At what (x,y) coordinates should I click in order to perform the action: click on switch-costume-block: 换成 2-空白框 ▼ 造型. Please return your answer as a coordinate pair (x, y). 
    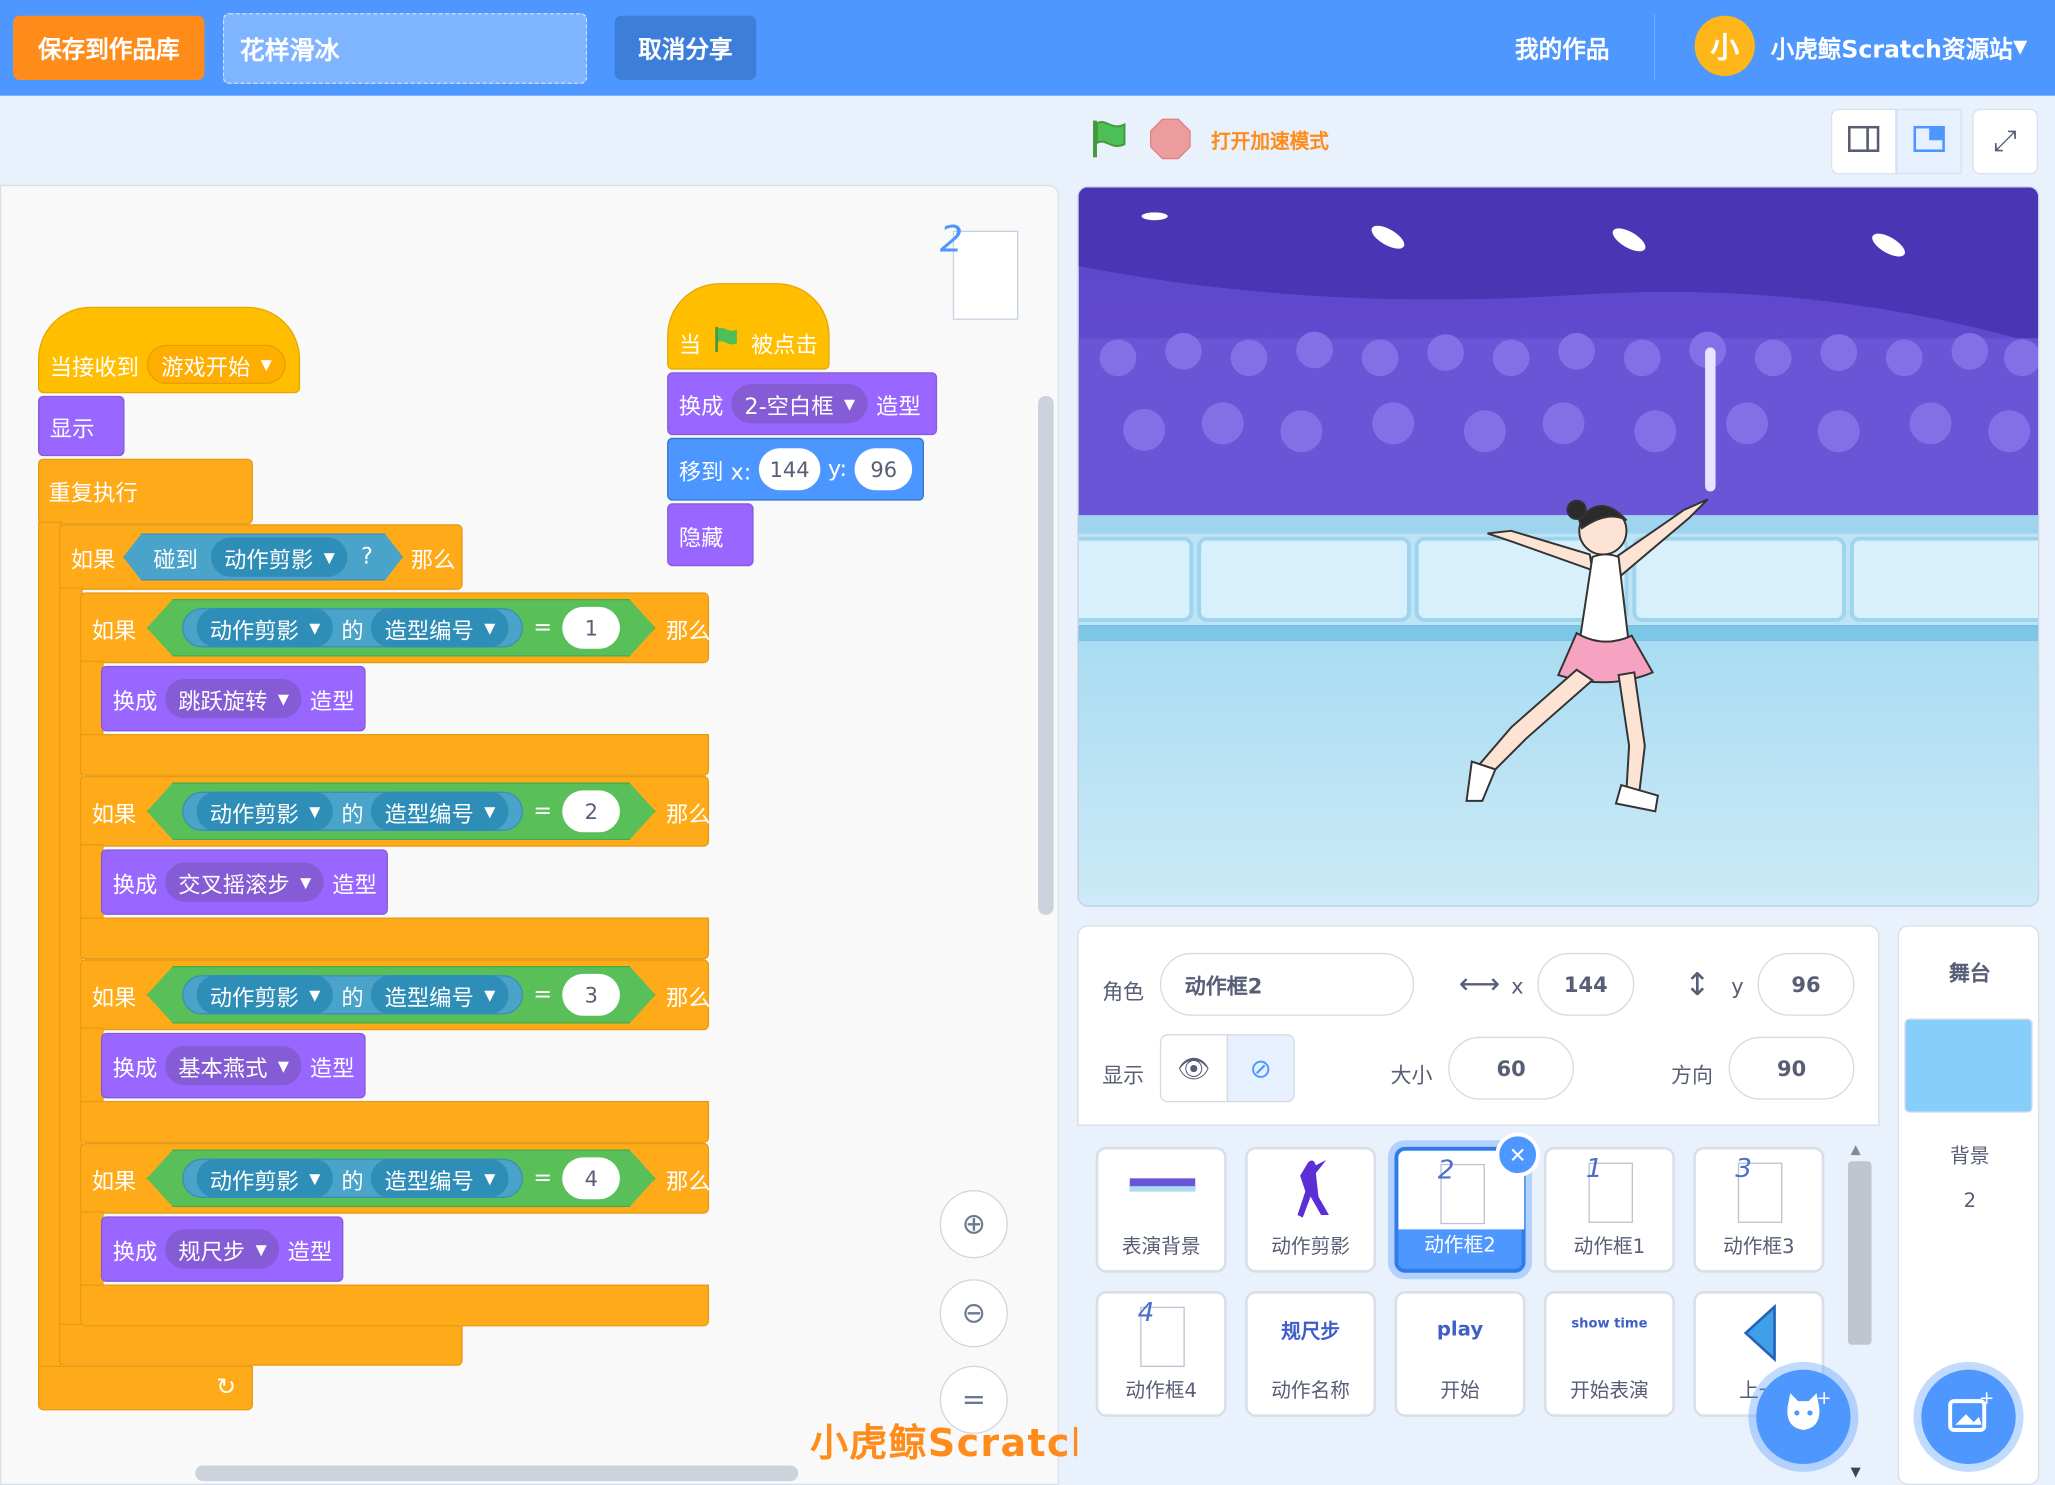
    Looking at the image, I should click on (802, 404).